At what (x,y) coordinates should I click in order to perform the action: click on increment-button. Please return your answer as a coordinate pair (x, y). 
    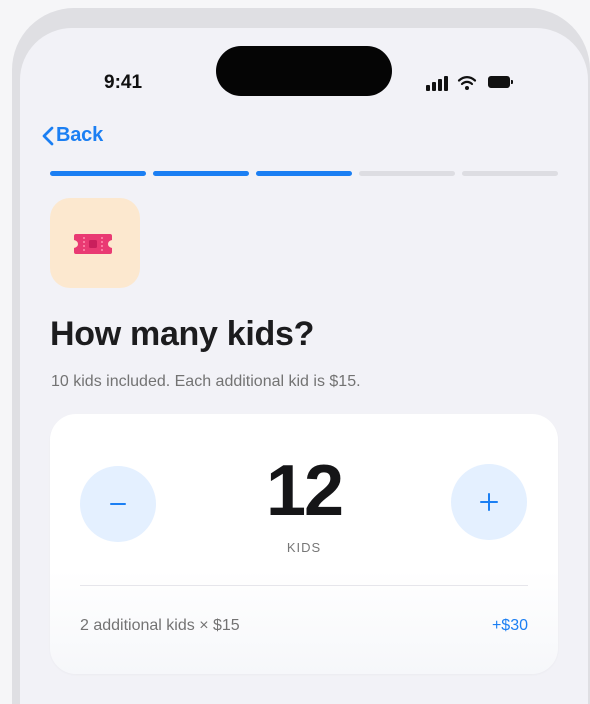
    Looking at the image, I should click on (489, 502).